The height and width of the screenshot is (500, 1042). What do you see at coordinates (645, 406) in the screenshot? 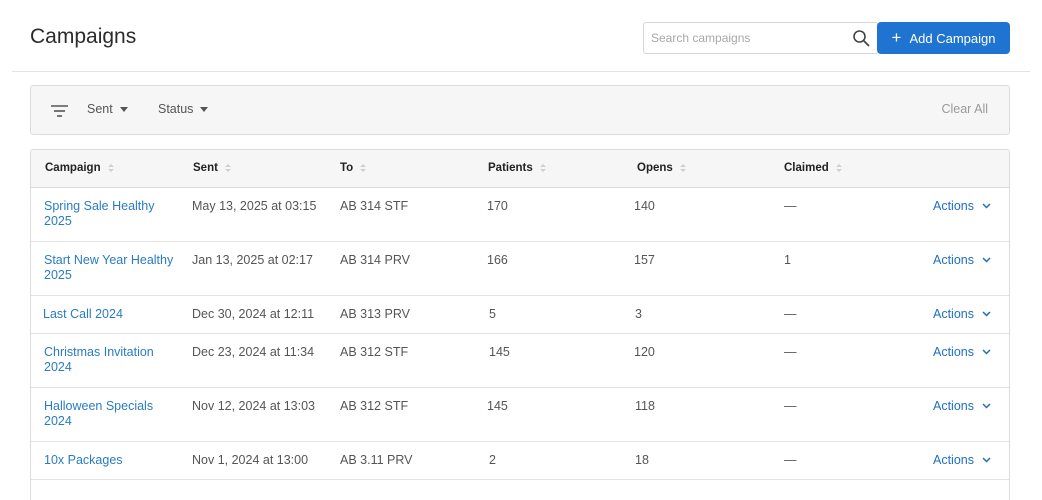
I see `opens-cell: 118` at bounding box center [645, 406].